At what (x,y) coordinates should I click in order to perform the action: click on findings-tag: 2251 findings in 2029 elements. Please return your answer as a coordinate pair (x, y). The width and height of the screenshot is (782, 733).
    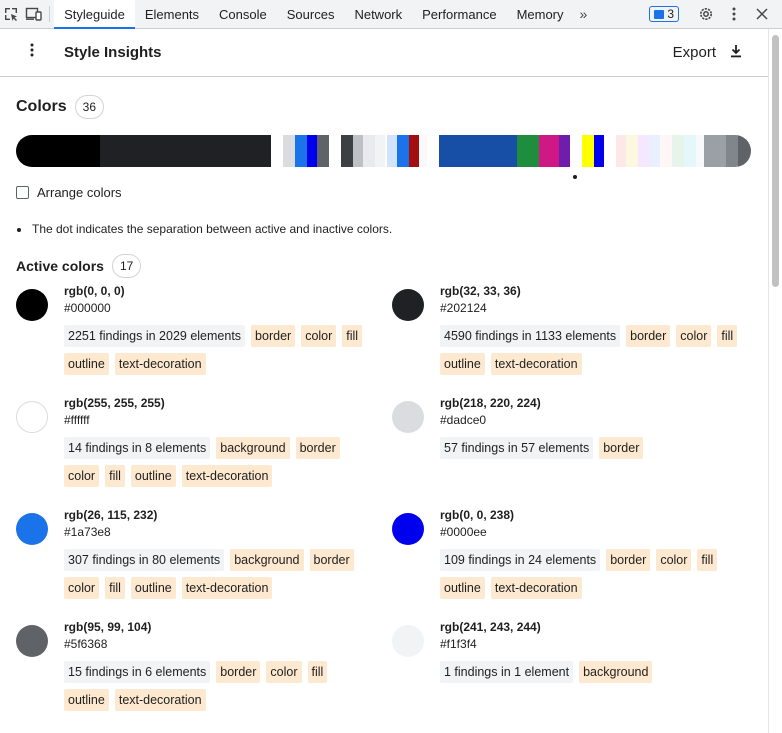
    Looking at the image, I should click on (155, 336).